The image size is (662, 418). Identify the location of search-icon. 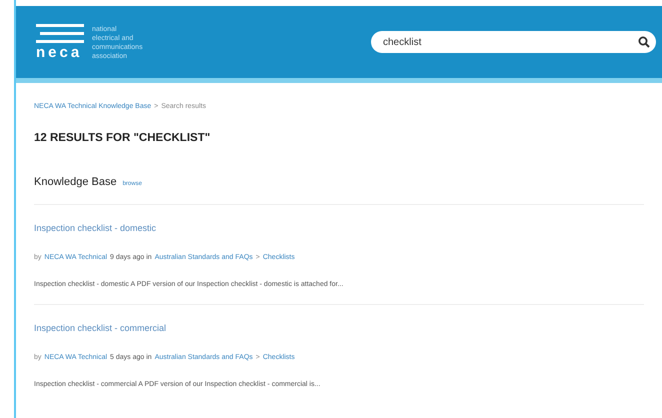
(644, 42).